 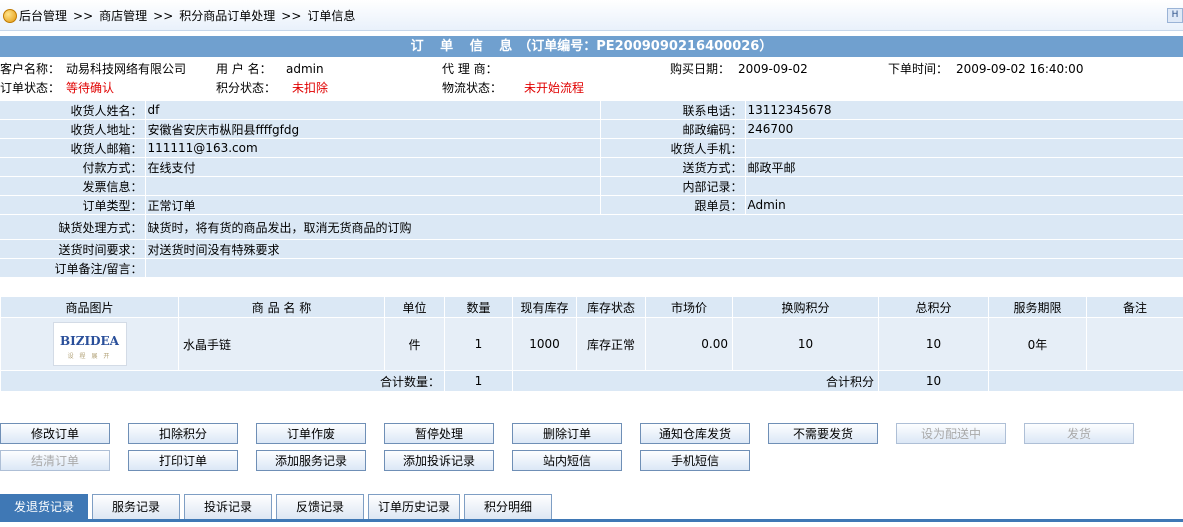 What do you see at coordinates (227, 16) in the screenshot?
I see `breadcrumb-item: 积分商品订单处理` at bounding box center [227, 16].